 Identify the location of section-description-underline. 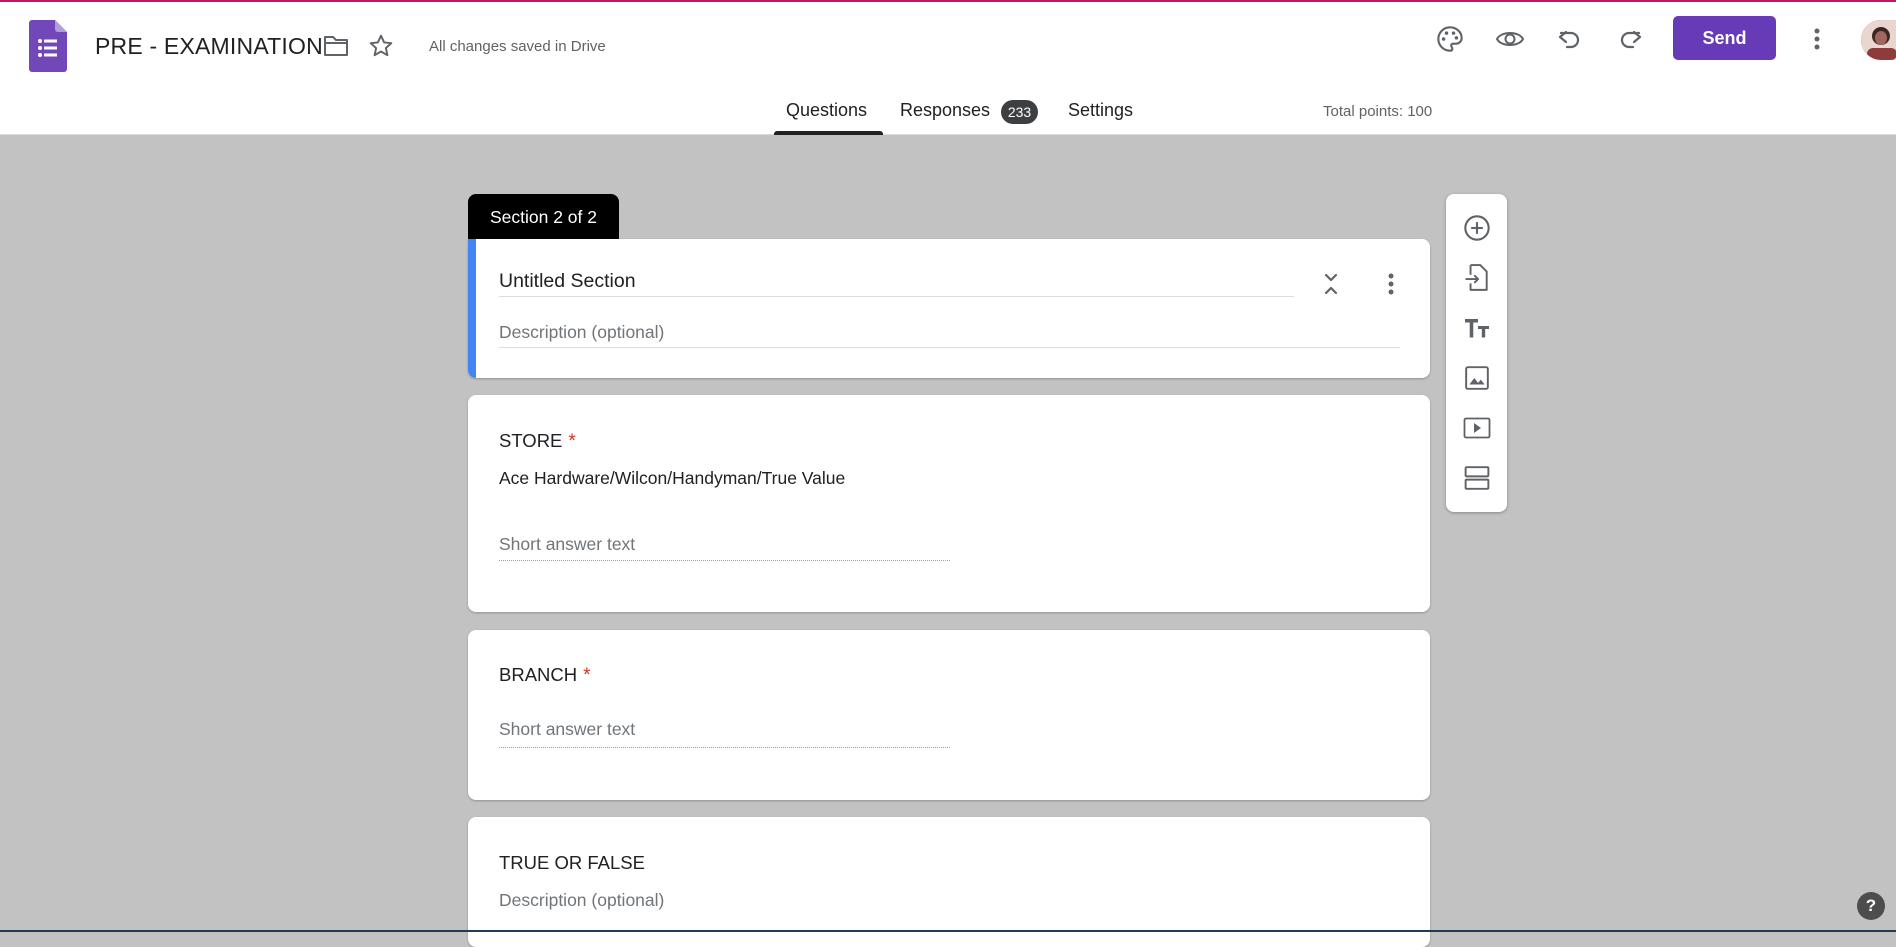
(949, 347).